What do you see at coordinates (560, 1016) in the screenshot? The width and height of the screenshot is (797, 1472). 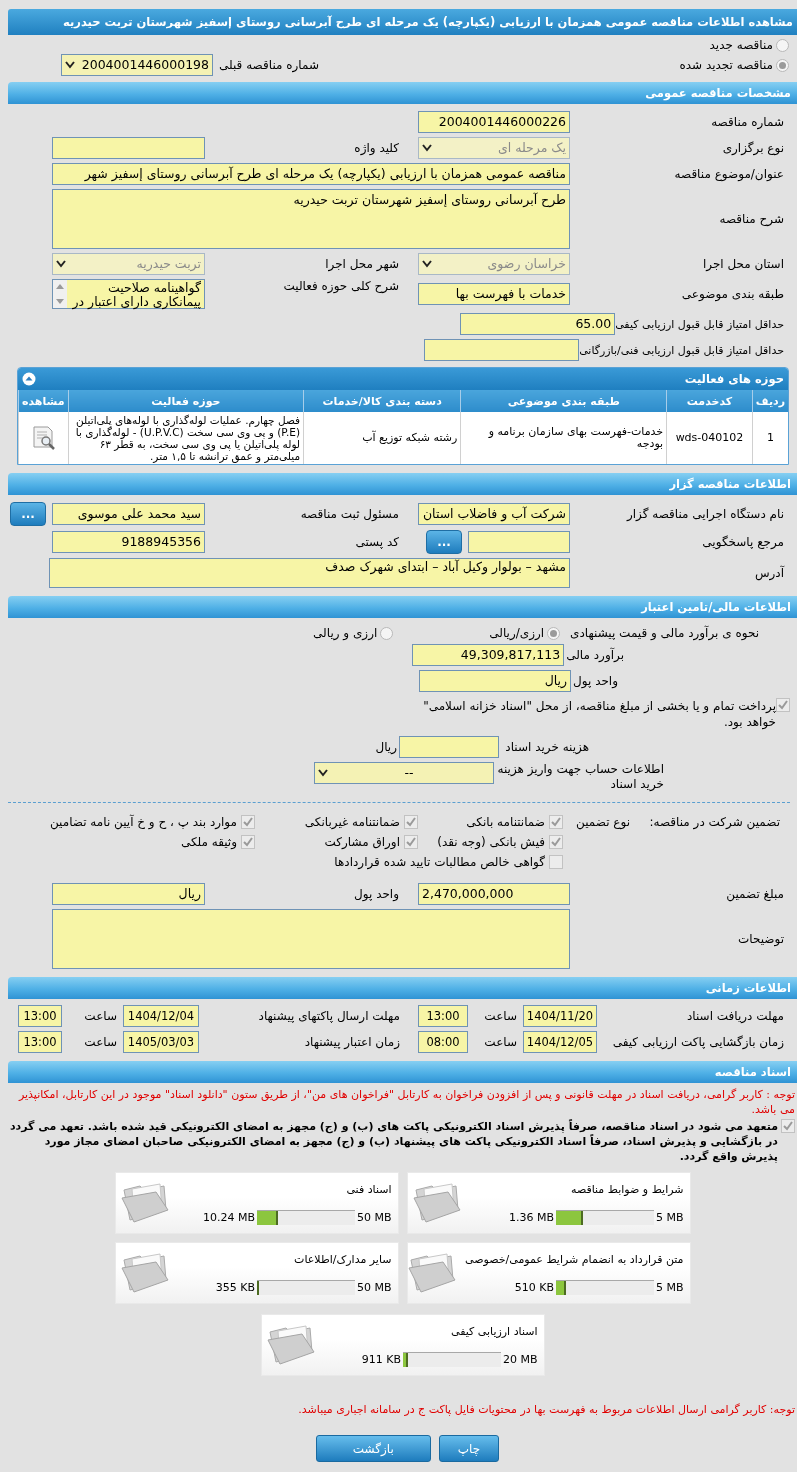 I see `date-field: 1404/11/20` at bounding box center [560, 1016].